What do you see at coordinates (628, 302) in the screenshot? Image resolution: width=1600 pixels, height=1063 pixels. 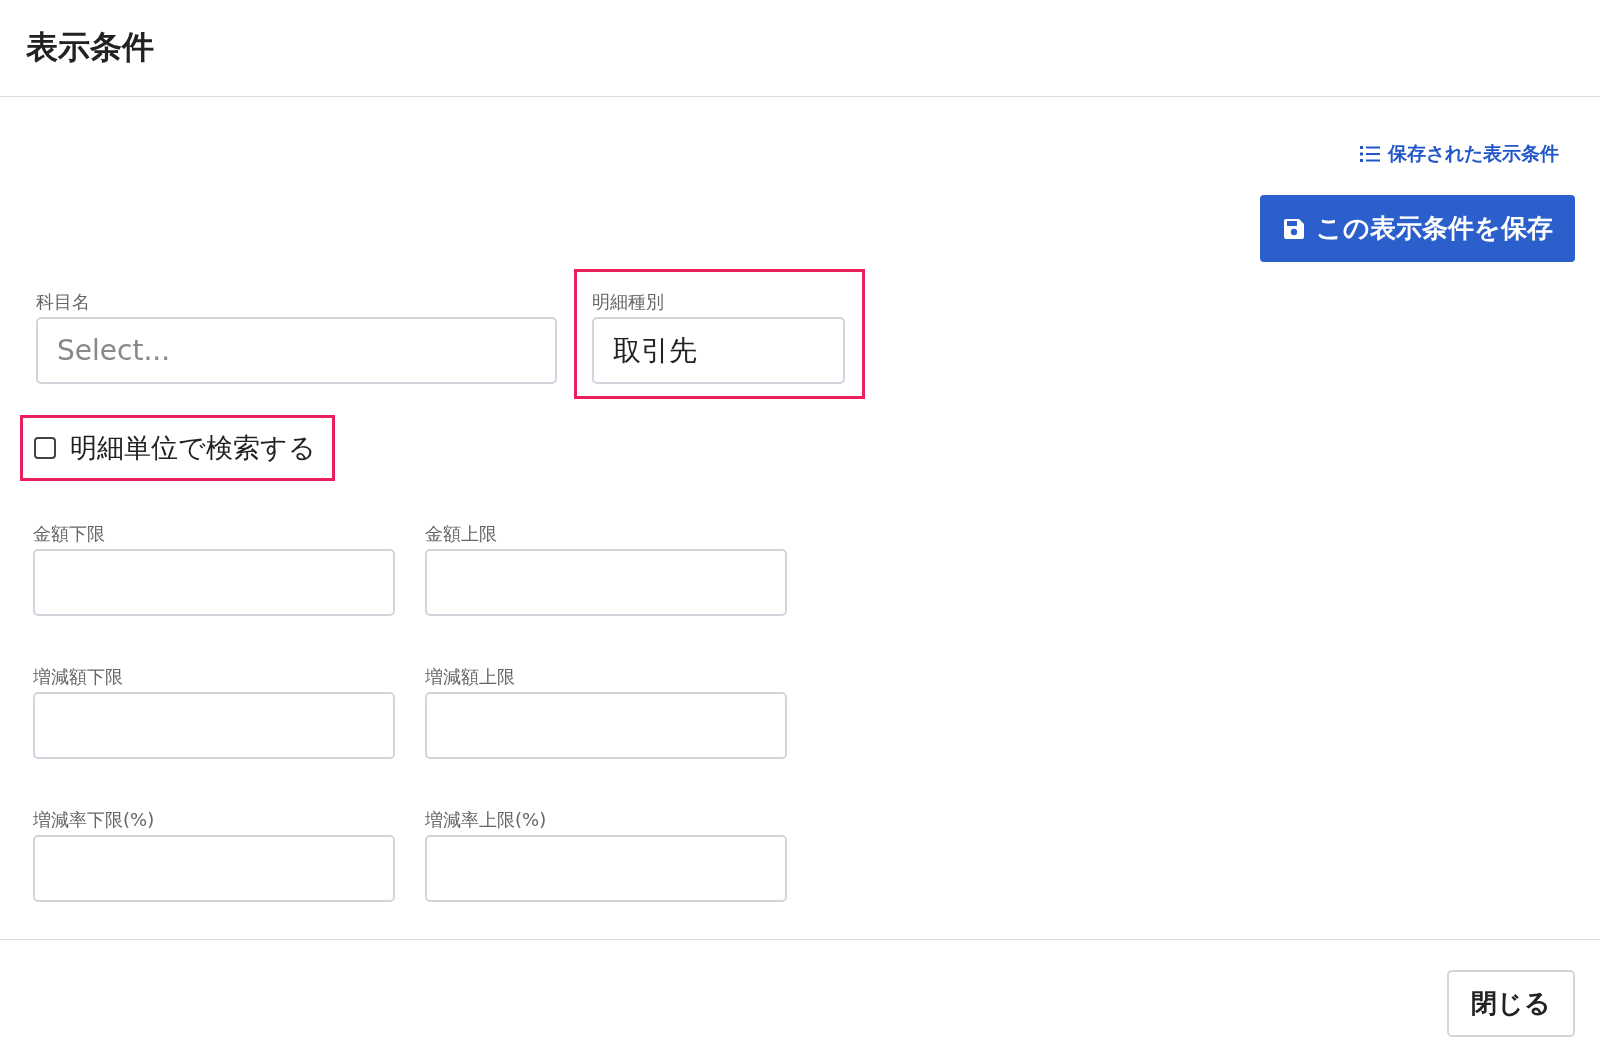 I see `field-label: 明細種別` at bounding box center [628, 302].